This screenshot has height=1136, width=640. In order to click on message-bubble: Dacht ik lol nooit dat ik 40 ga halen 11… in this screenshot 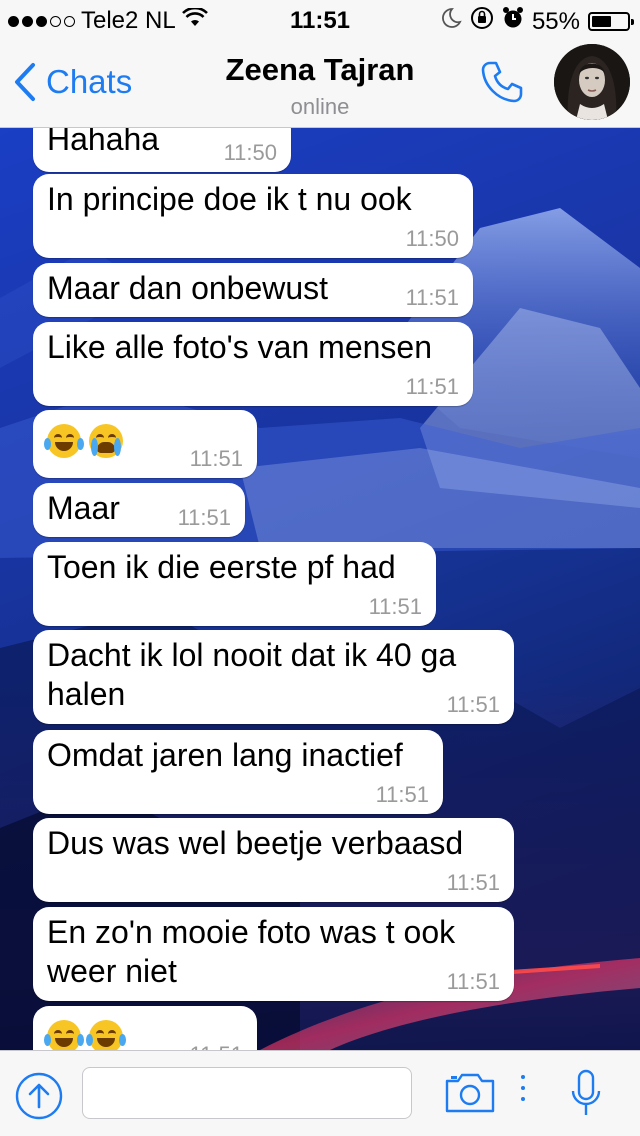, I will do `click(273, 677)`.